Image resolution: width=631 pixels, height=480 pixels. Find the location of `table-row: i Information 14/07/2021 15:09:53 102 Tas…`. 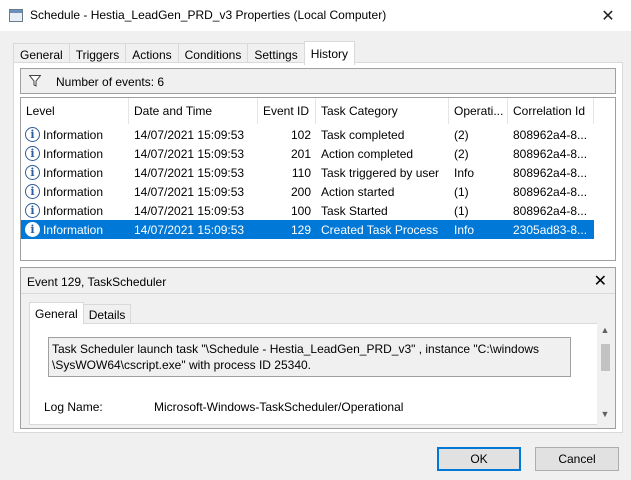

table-row: i Information 14/07/2021 15:09:53 102 Tas… is located at coordinates (307, 134).